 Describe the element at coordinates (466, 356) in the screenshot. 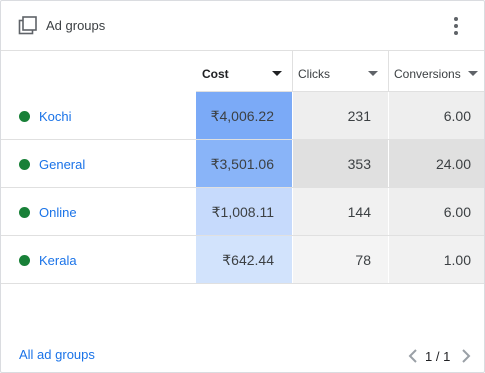

I see `chevron-right-icon` at that location.